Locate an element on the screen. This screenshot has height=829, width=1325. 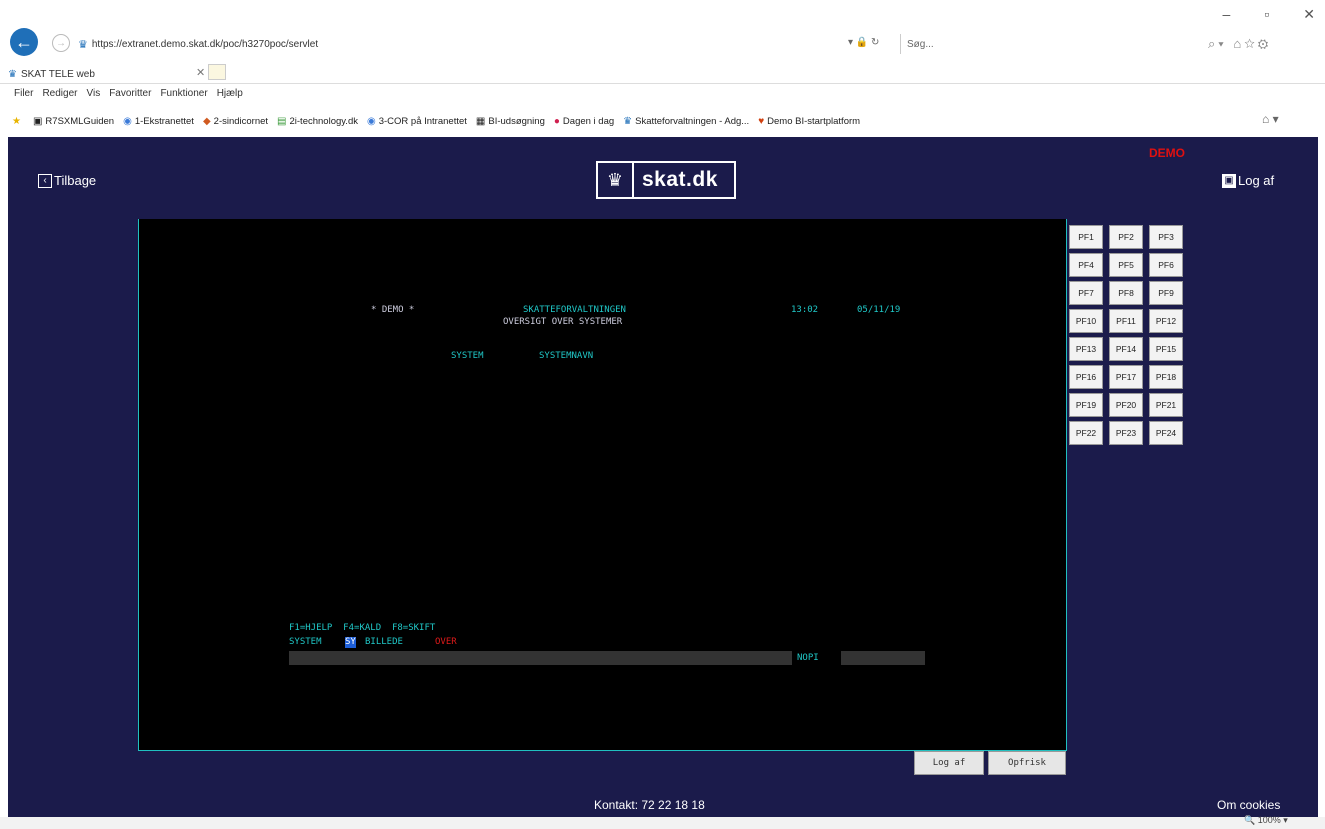
pf21-button: PF21 is located at coordinates (1166, 405).